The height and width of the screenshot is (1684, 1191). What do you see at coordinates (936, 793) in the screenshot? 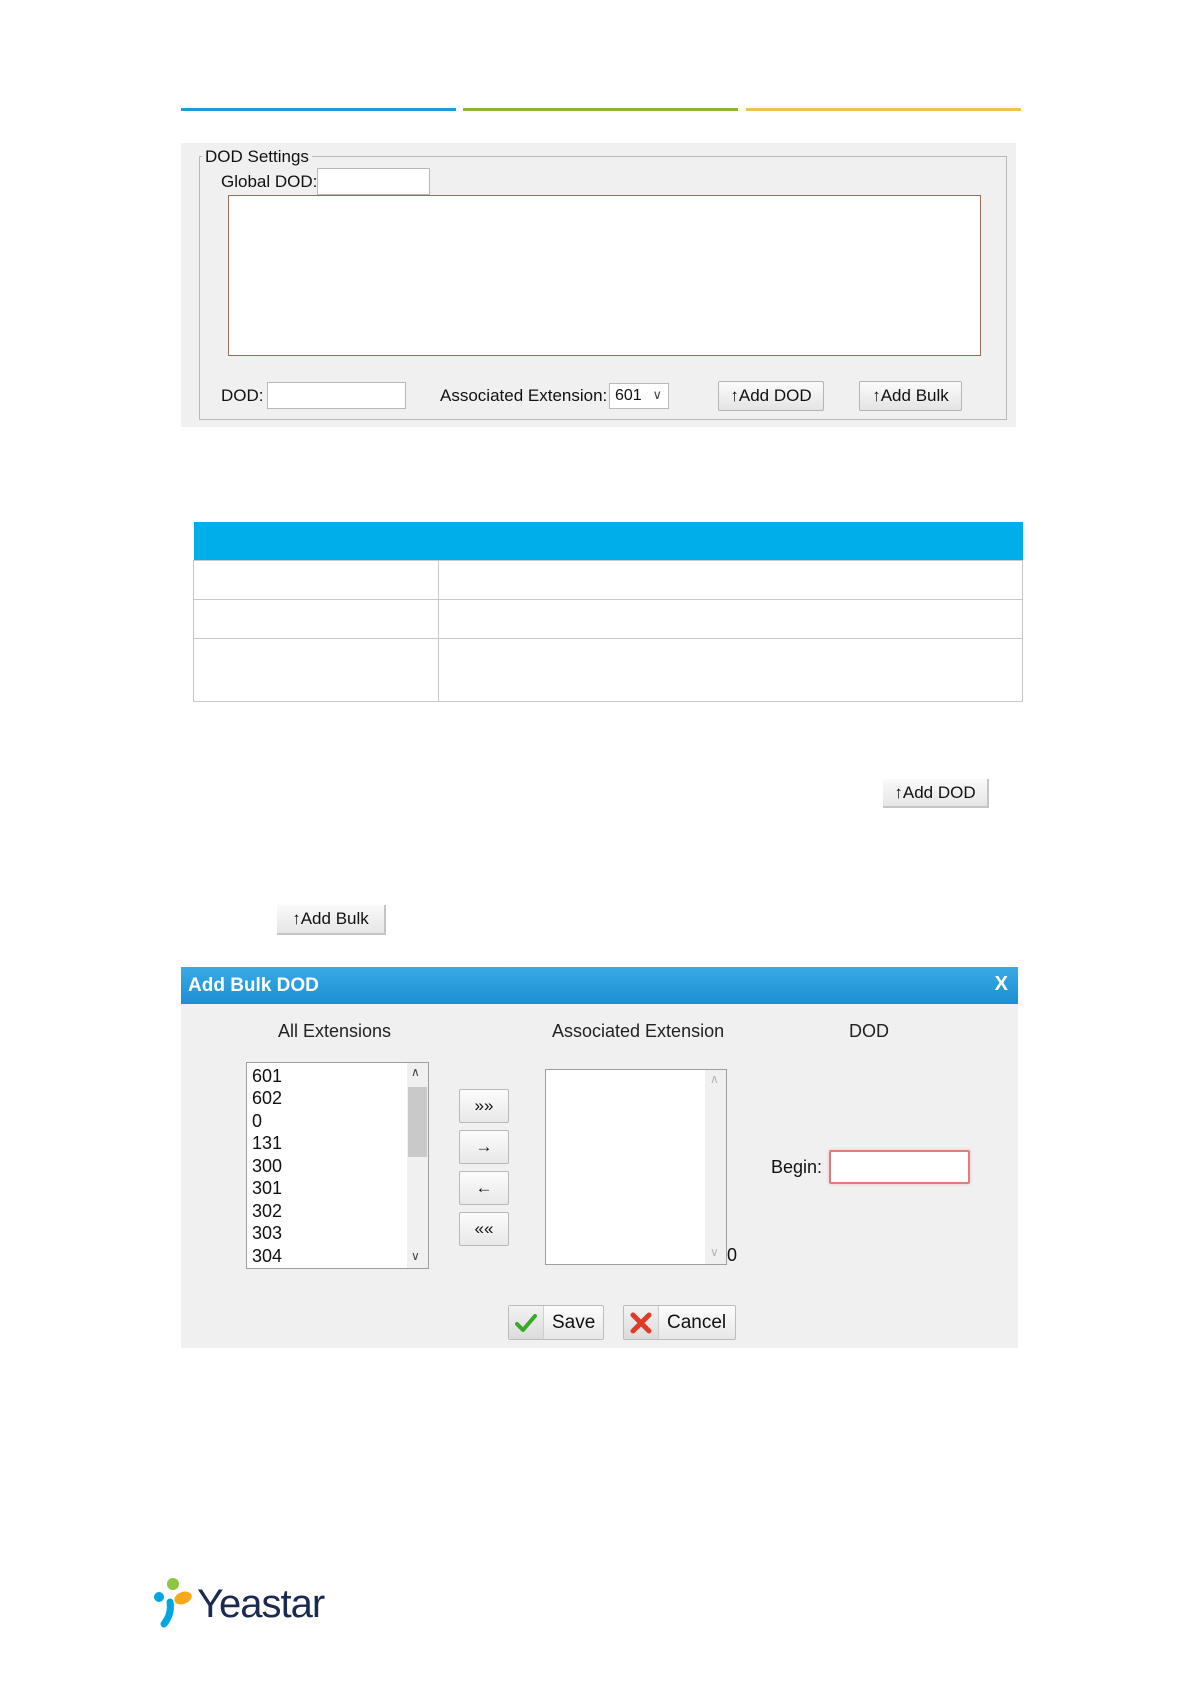
I see `inline-add-dod-button: ↑Add DOD` at bounding box center [936, 793].